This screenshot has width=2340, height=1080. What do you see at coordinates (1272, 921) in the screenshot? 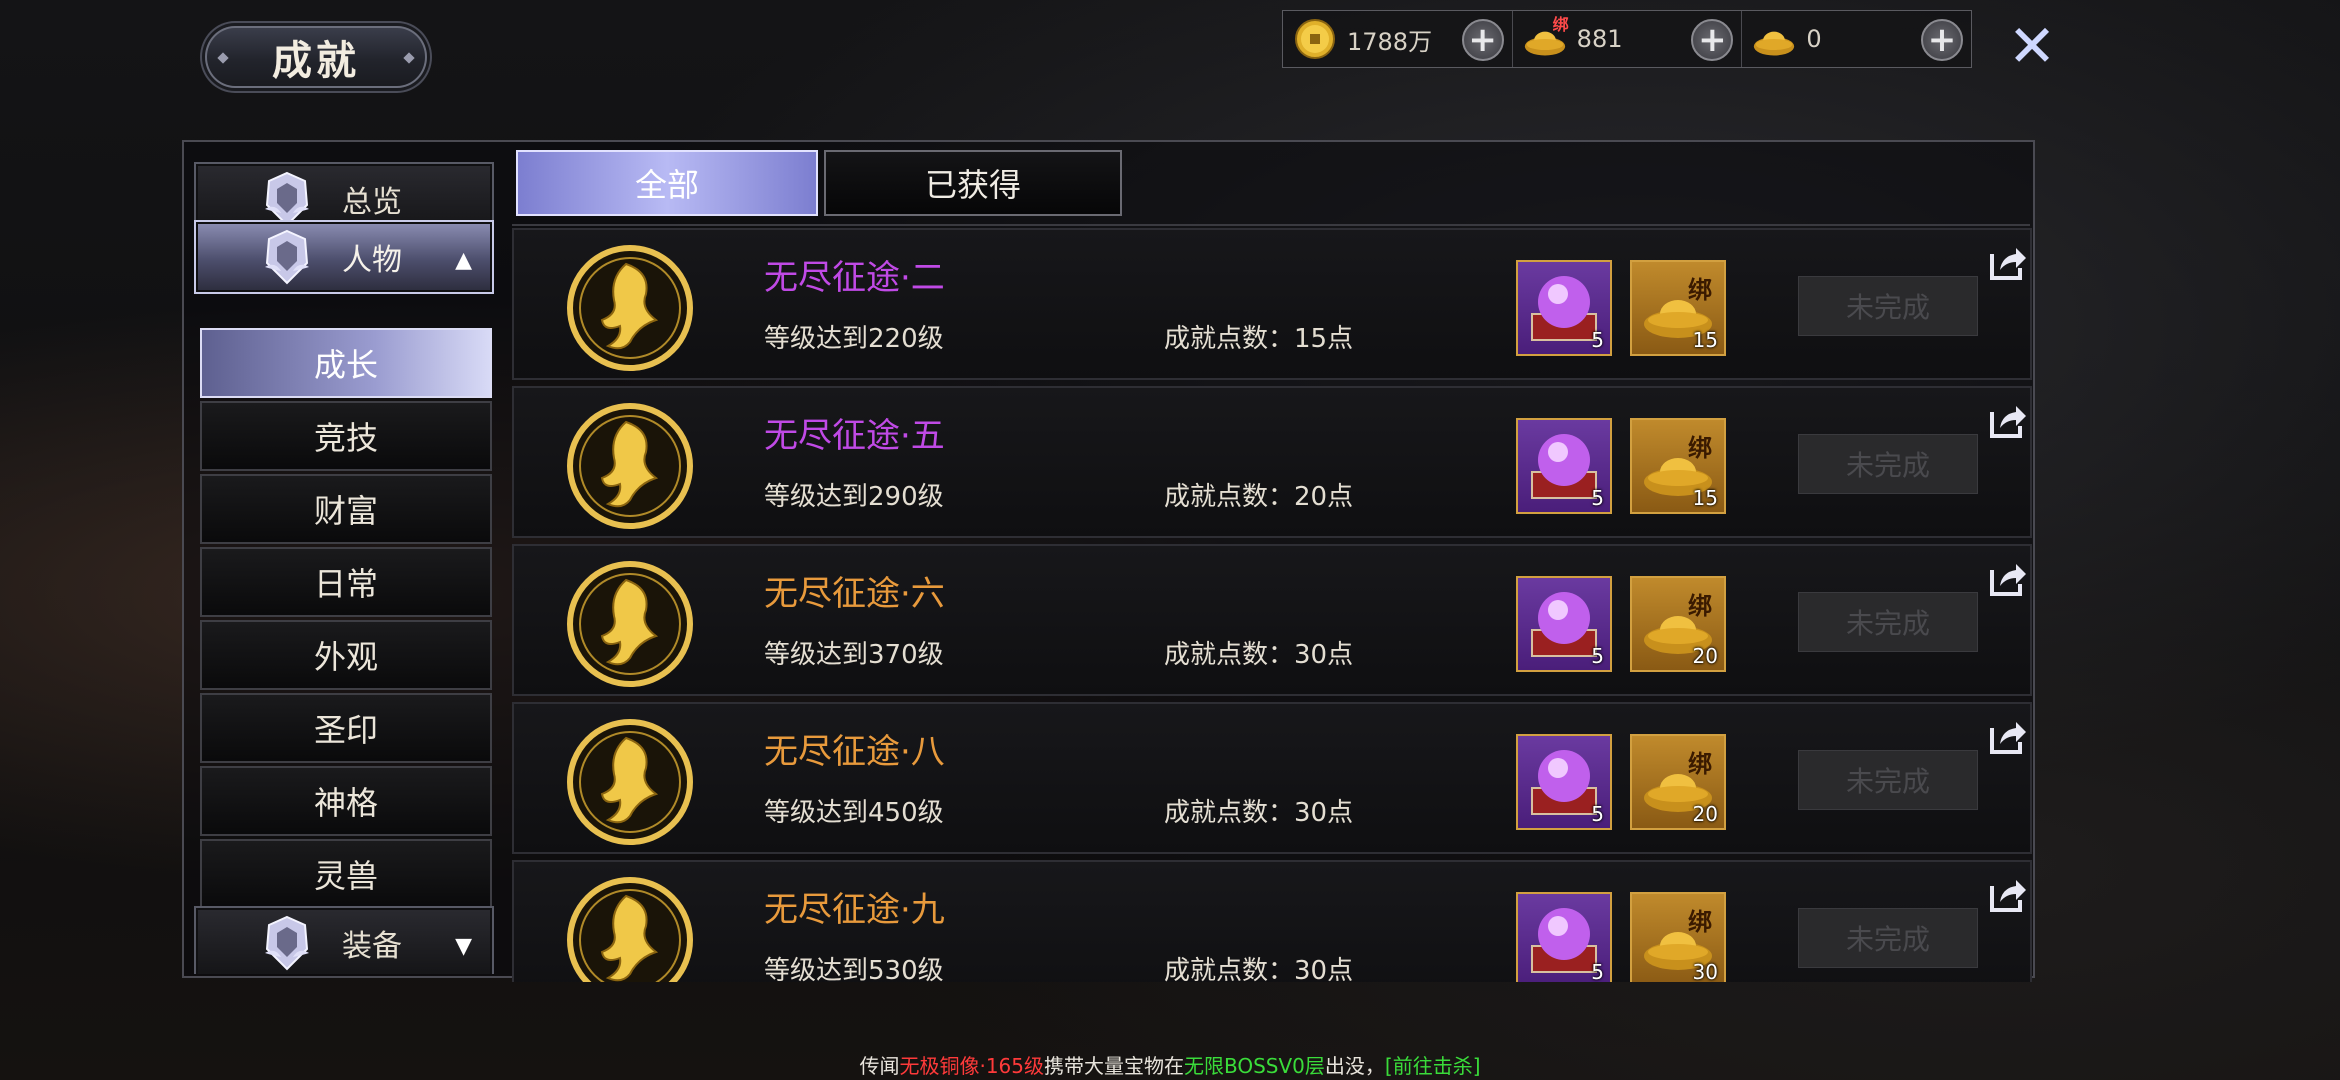
I see `achievement-row: 无尽征途·九 等级达到530级 成就点数：30点 5 绑 30 未完成` at bounding box center [1272, 921].